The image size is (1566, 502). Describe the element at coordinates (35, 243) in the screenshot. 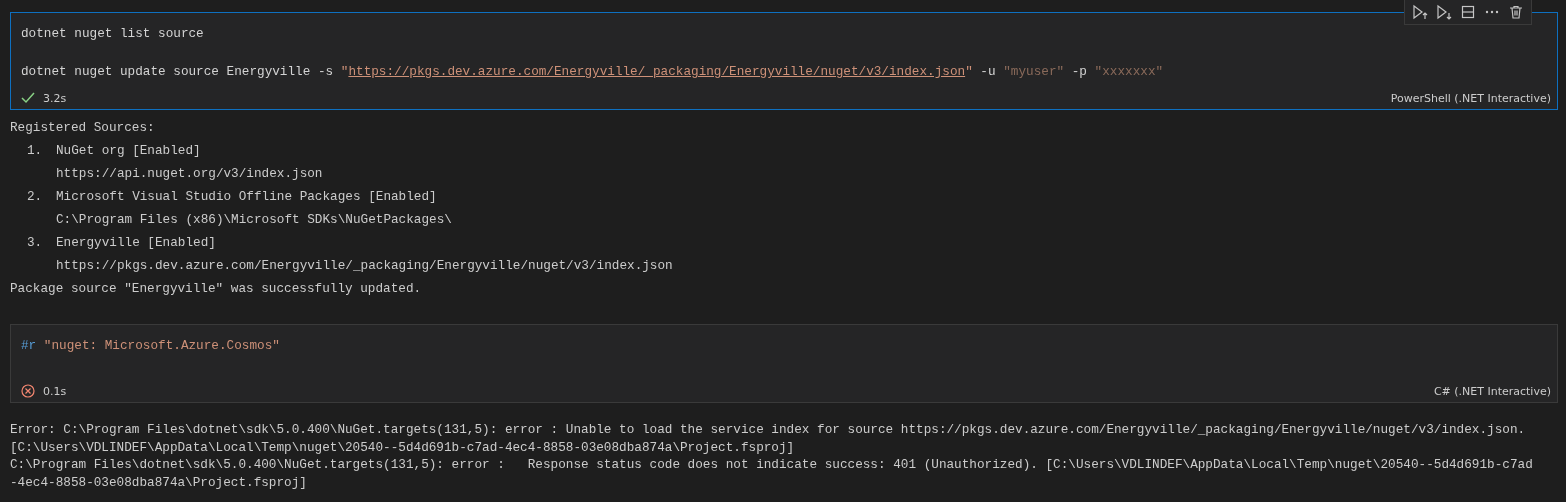

I see `list-number: 3.` at that location.